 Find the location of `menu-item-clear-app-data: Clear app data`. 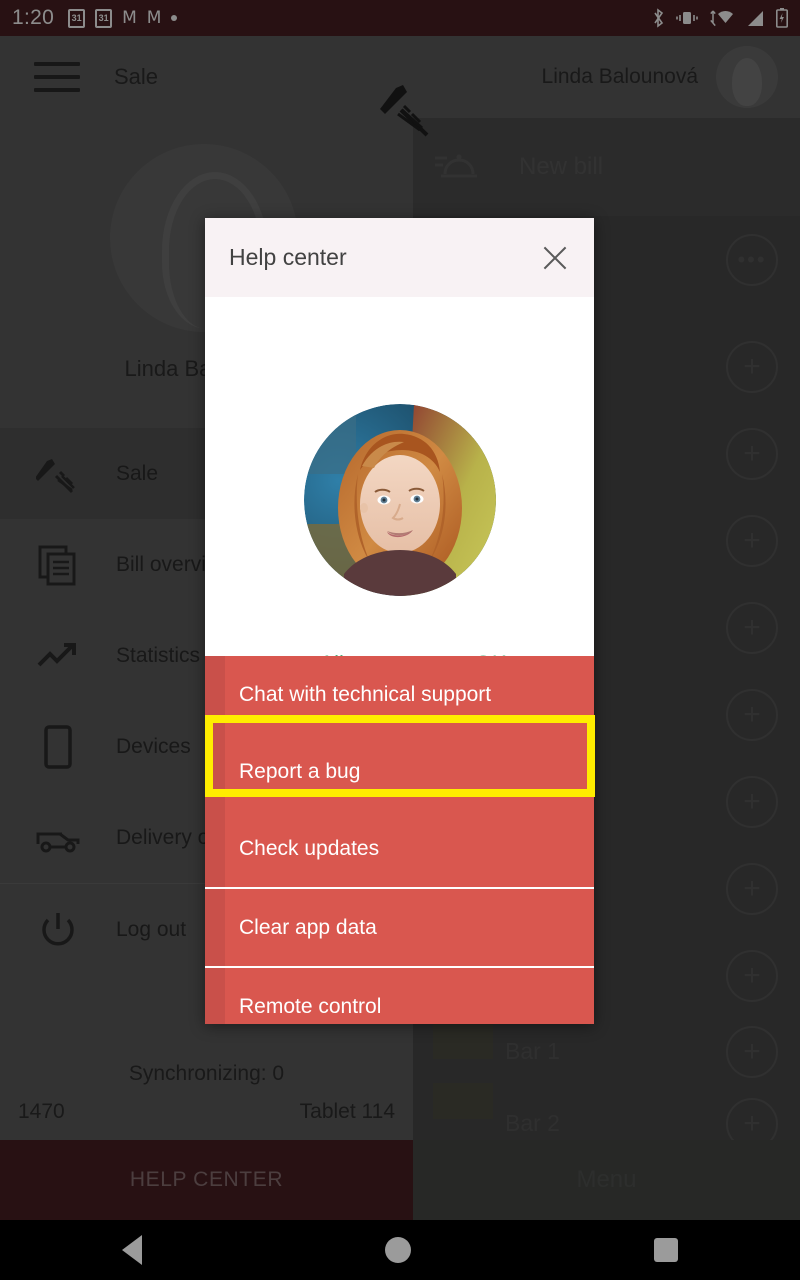

menu-item-clear-app-data: Clear app data is located at coordinates (399, 927).